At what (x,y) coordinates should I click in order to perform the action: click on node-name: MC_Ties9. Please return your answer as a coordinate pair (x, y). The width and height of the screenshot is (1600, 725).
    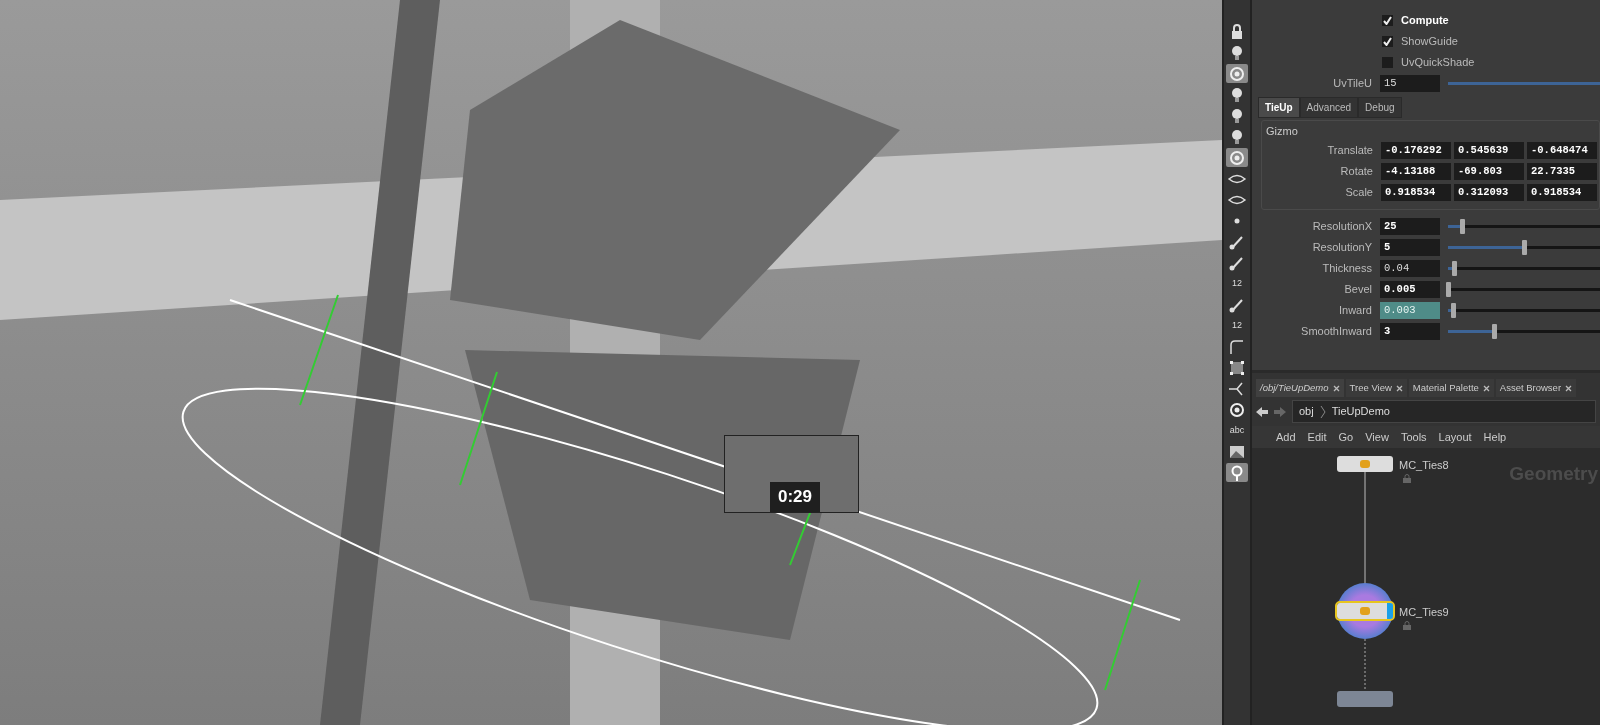
    Looking at the image, I should click on (1424, 613).